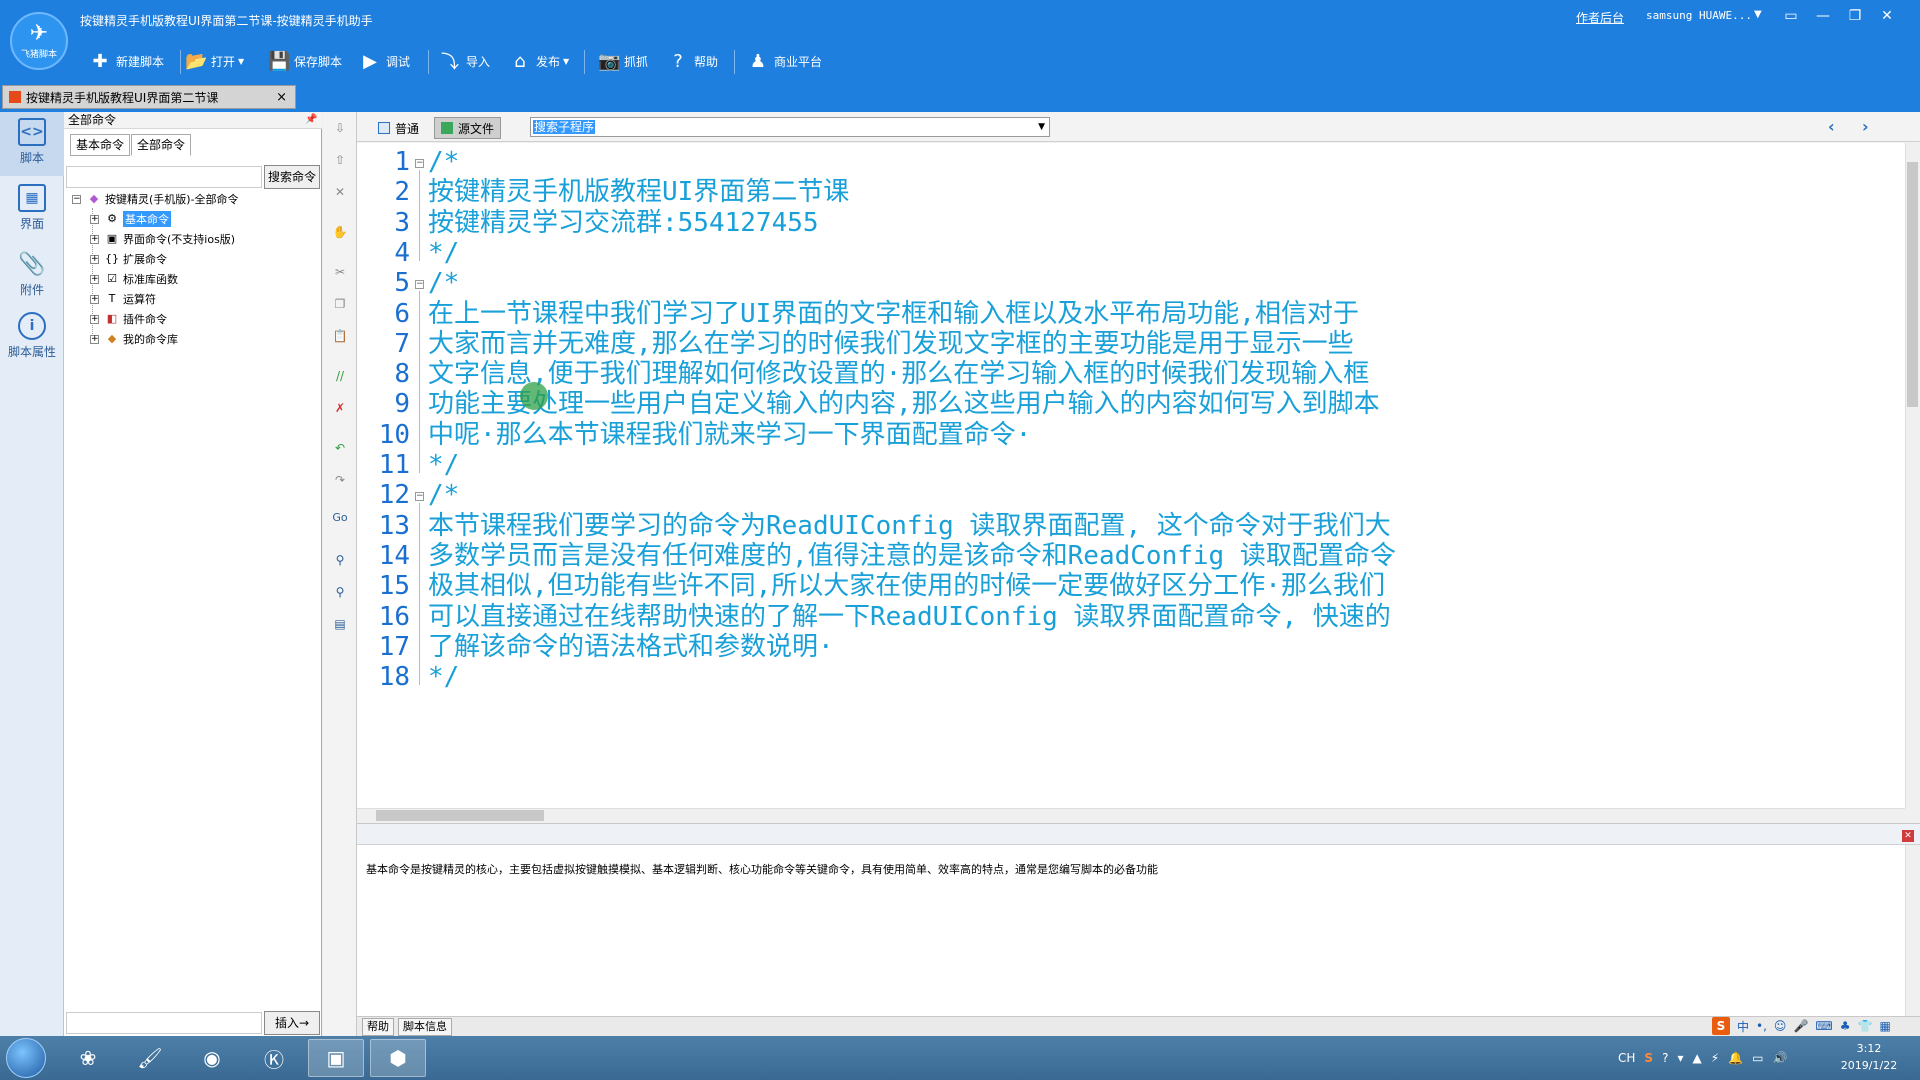 The height and width of the screenshot is (1080, 1920). What do you see at coordinates (1884, 1026) in the screenshot?
I see `grid-icon: ▦` at bounding box center [1884, 1026].